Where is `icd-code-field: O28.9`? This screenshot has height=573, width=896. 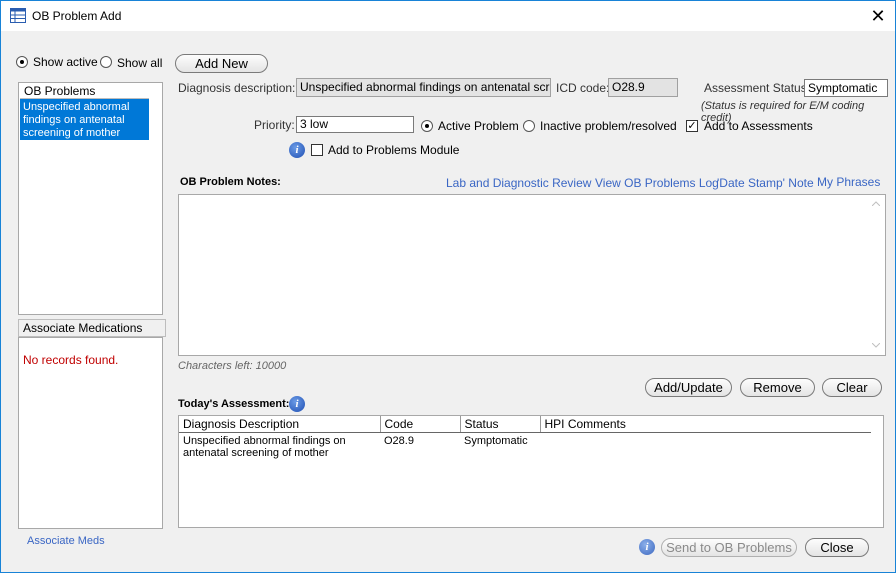
icd-code-field: O28.9 is located at coordinates (643, 87).